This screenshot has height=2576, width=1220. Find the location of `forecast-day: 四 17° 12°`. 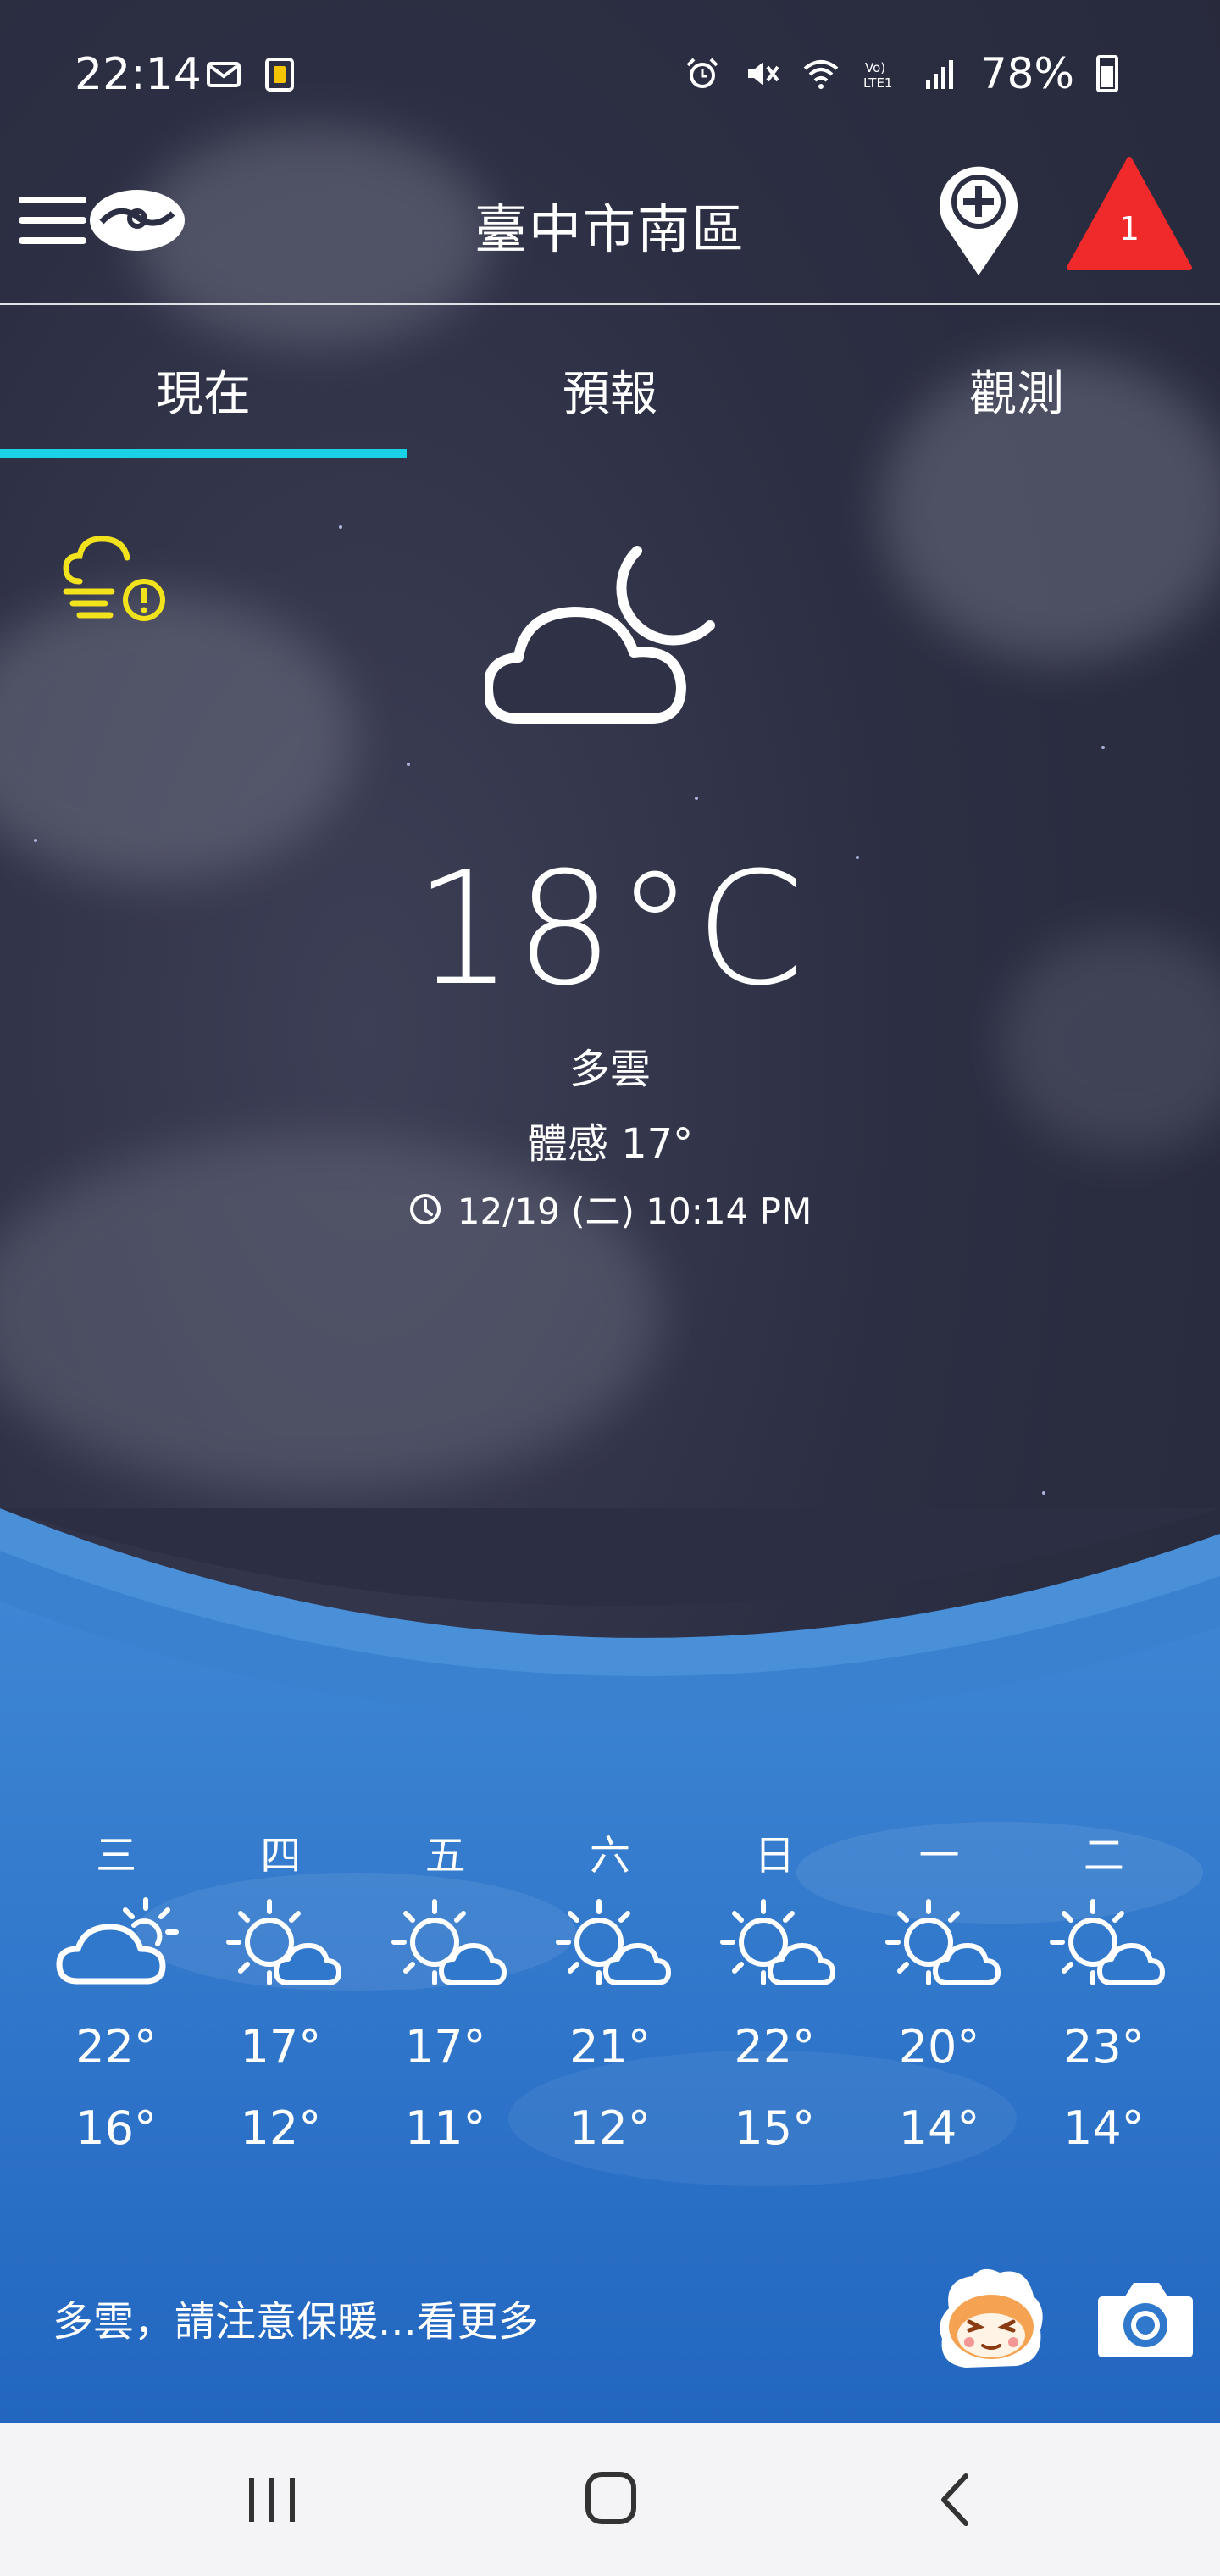

forecast-day: 四 17° 12° is located at coordinates (280, 1988).